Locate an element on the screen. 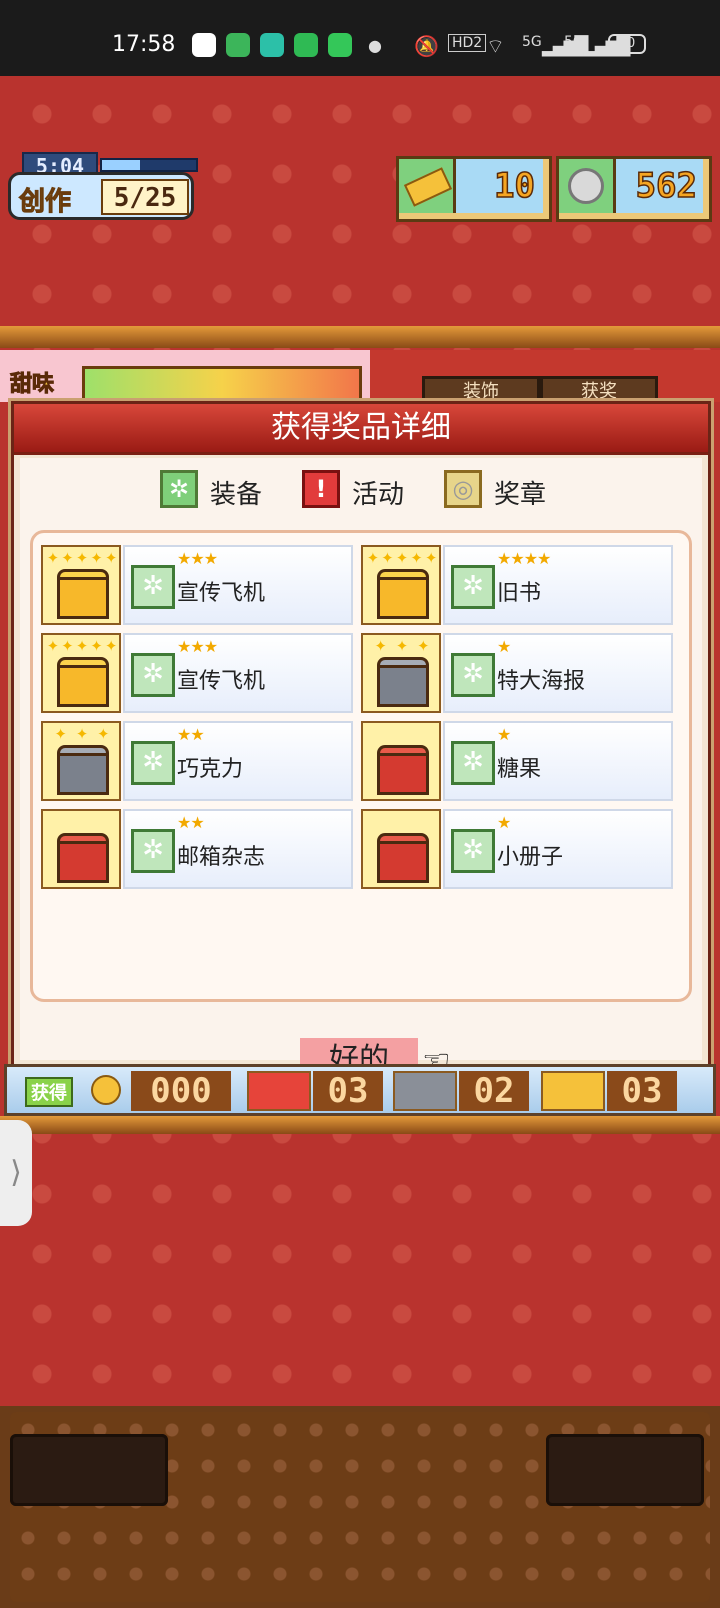  timer-bar is located at coordinates (149, 165).